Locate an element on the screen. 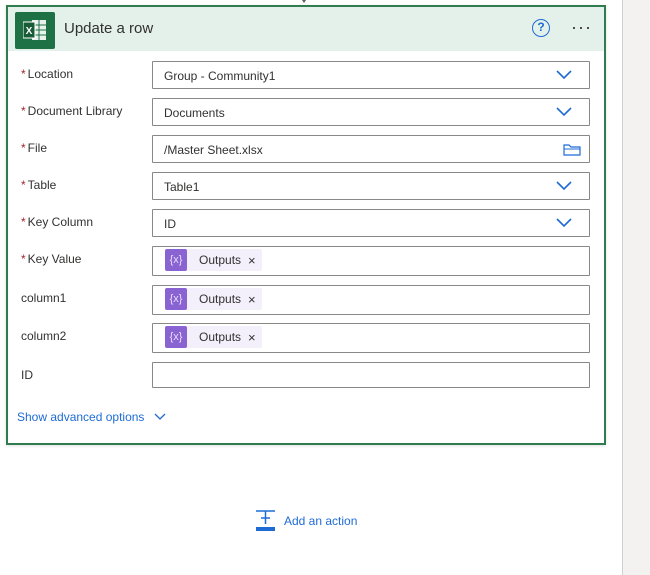 This screenshot has width=650, height=575. table-dropdown: Table1 is located at coordinates (371, 186).